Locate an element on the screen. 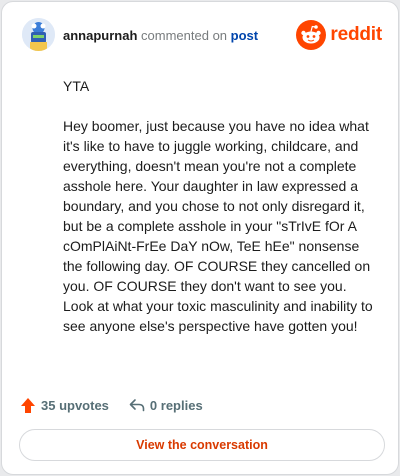  comment-actions: 35 upvotes 0 replies is located at coordinates (121, 405).